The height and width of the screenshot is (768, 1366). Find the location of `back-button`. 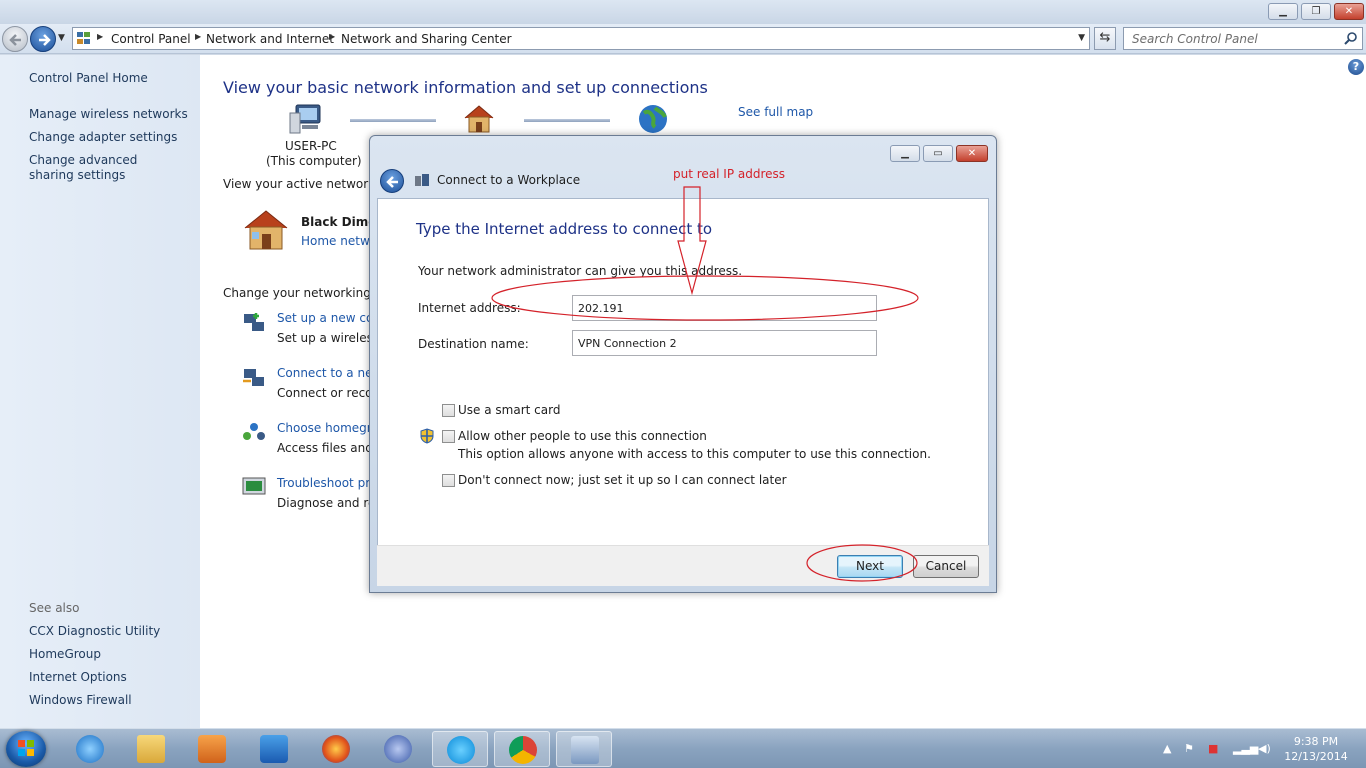

back-button is located at coordinates (15, 39).